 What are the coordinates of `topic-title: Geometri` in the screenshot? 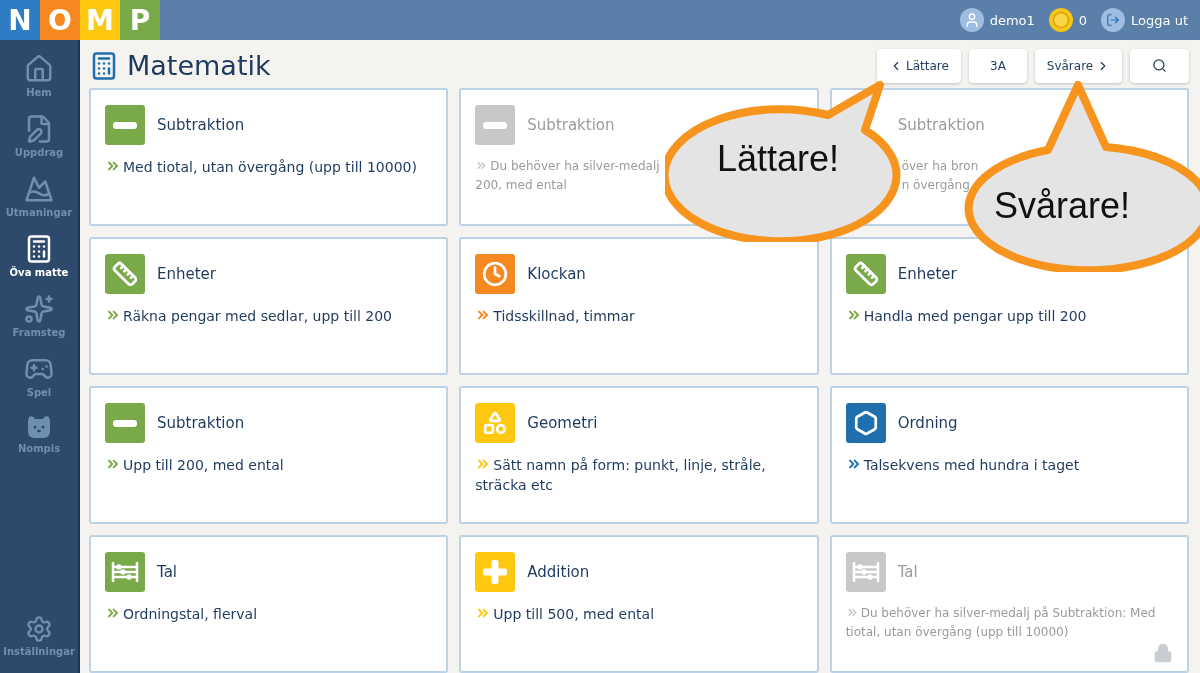 It's located at (562, 423).